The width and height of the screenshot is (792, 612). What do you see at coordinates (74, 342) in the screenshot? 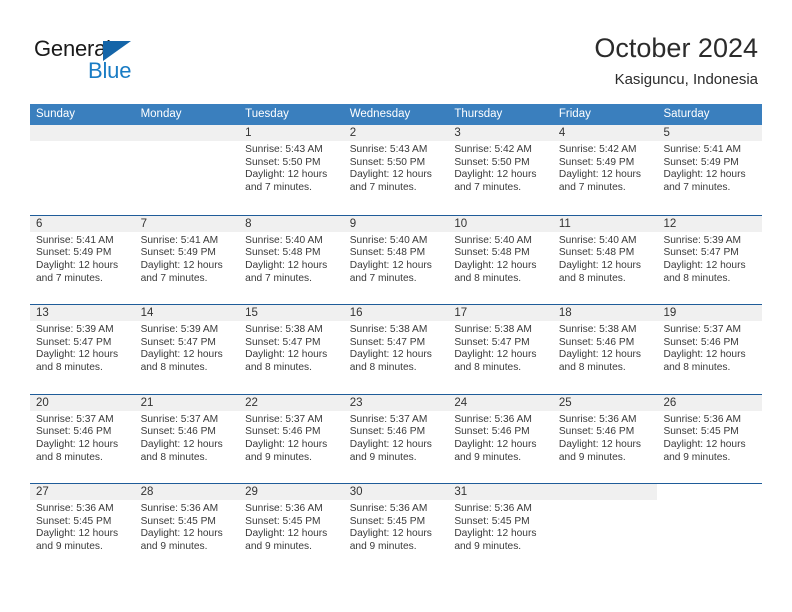
I see `sunset-text: Sunset: 5:47 PM` at bounding box center [74, 342].